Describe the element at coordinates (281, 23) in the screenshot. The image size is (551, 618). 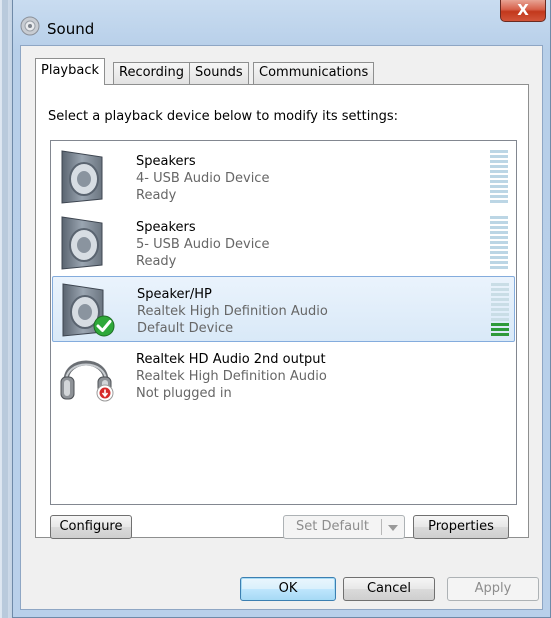
I see `title-bar: Sound X` at that location.